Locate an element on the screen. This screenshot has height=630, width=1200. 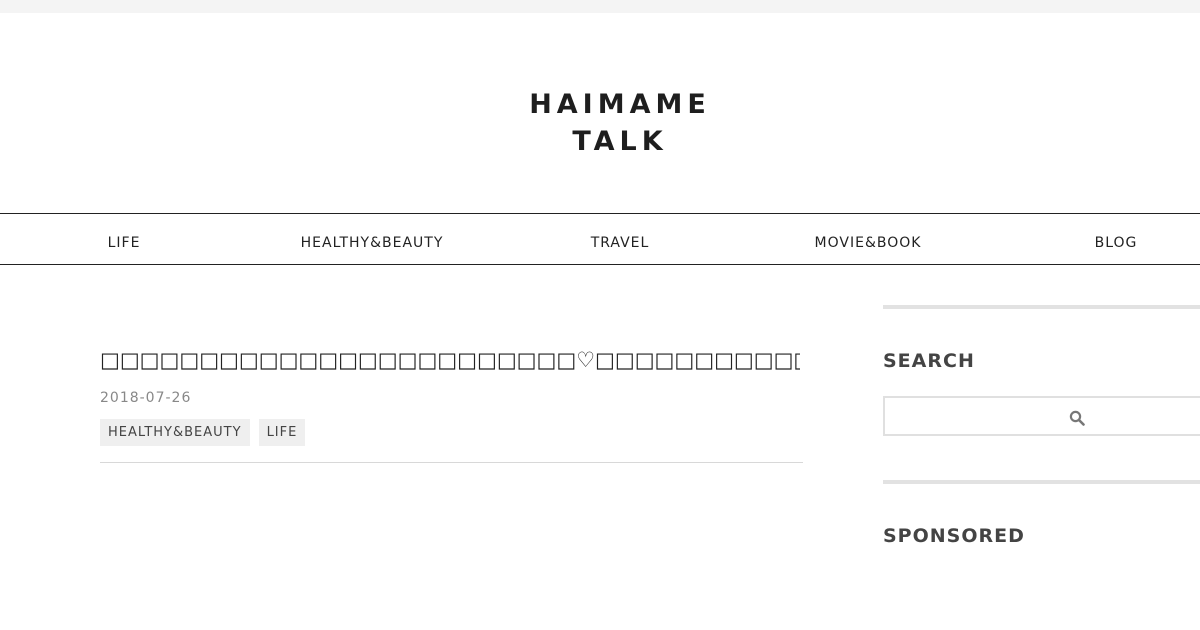
post-date: 2018-07-26 is located at coordinates (146, 398).